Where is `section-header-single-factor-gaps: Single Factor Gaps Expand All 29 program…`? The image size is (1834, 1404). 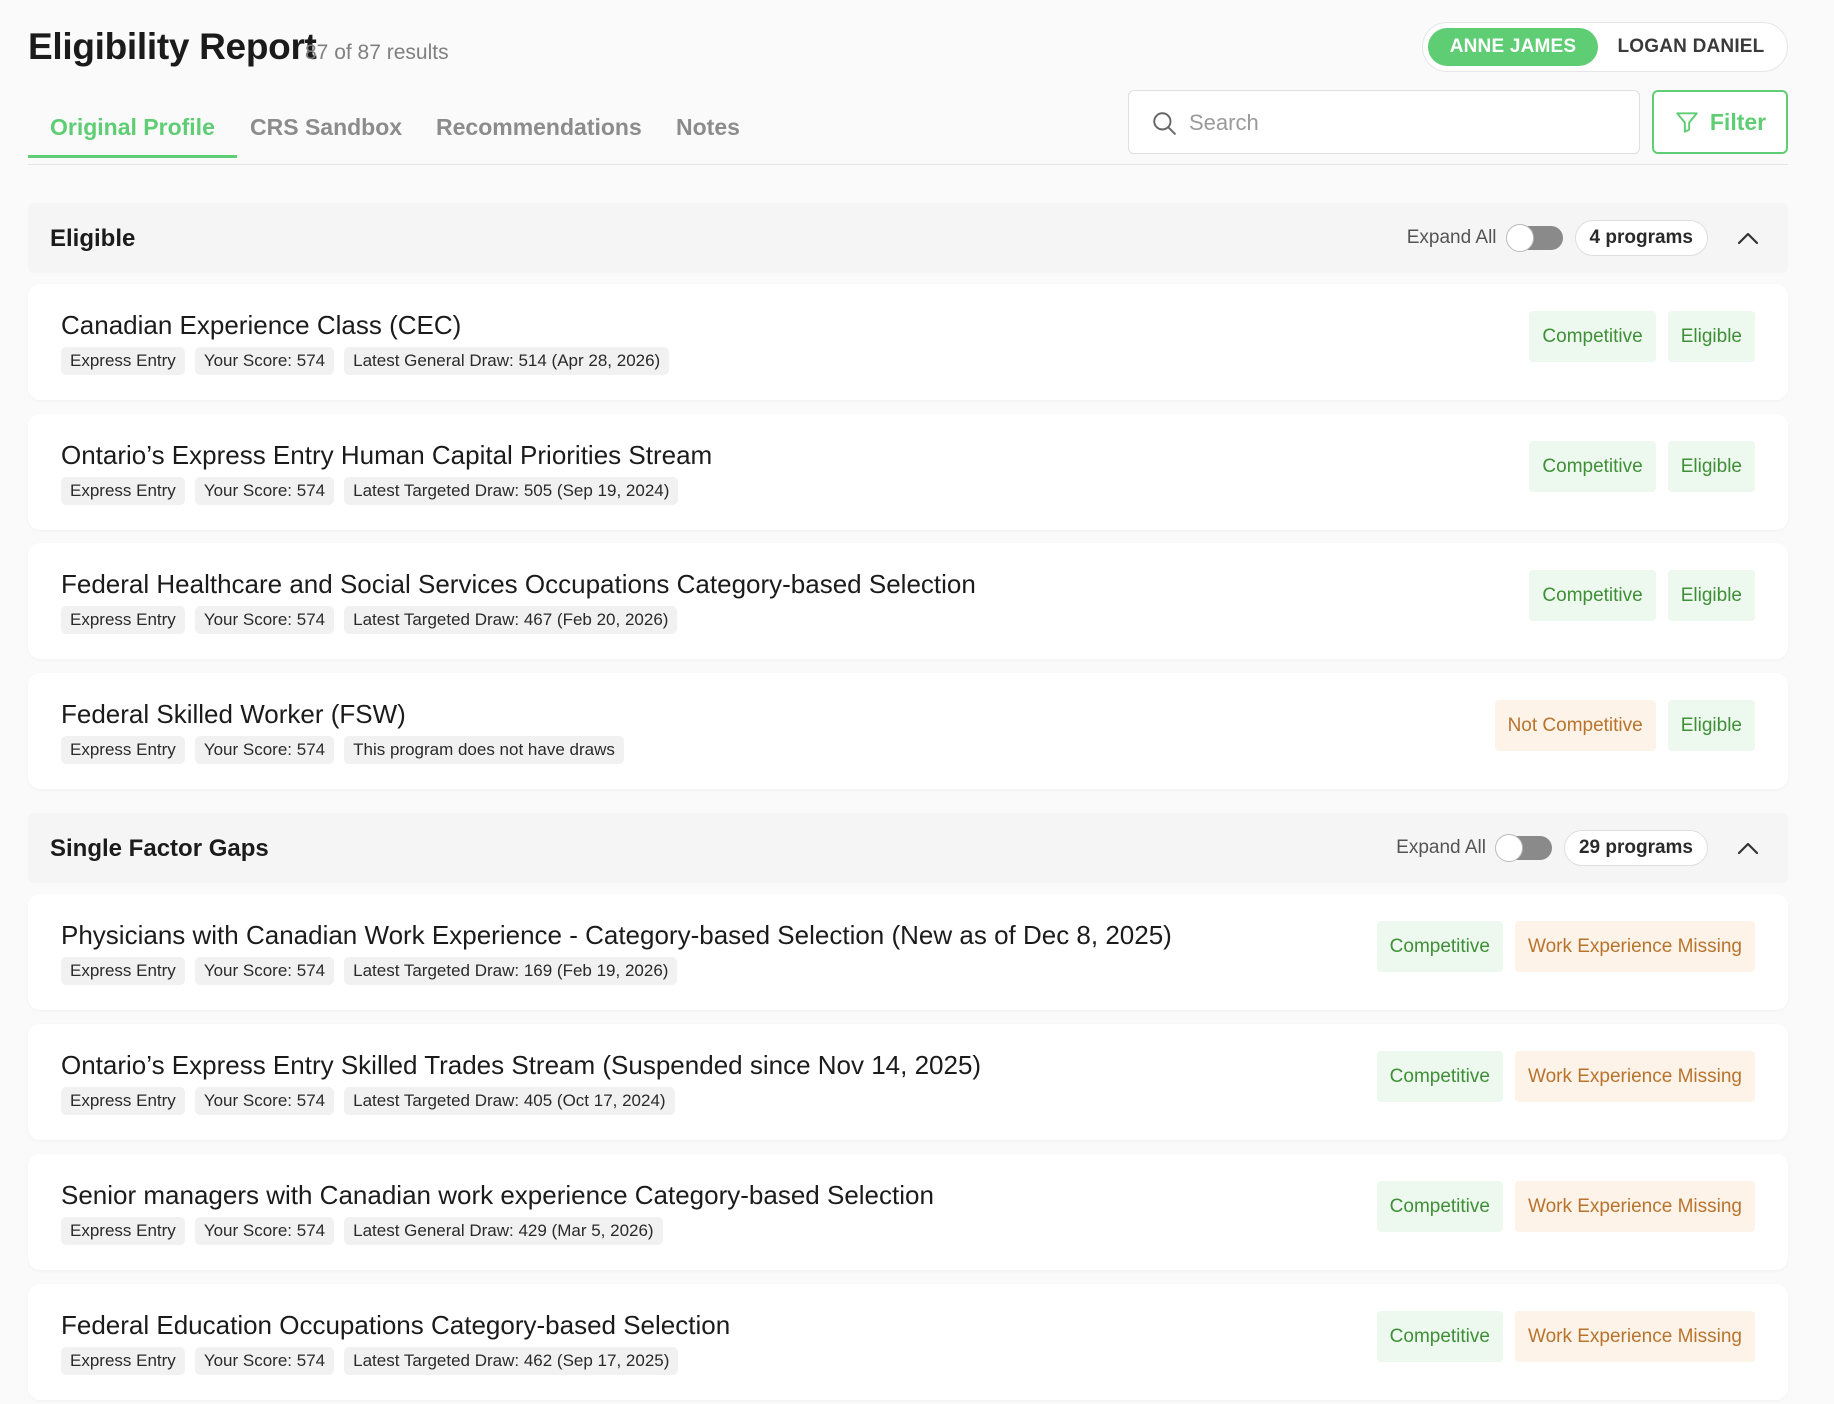
section-header-single-factor-gaps: Single Factor Gaps Expand All 29 program… is located at coordinates (908, 848).